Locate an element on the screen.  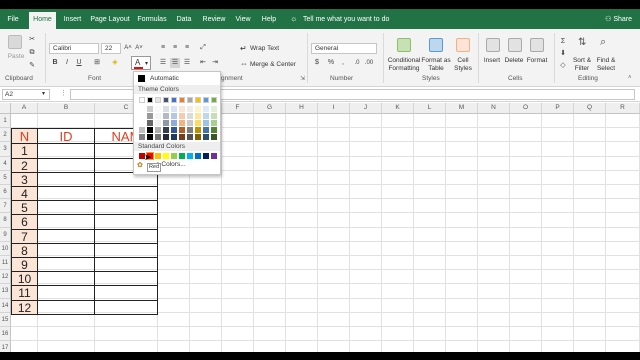
row-header: 17 is located at coordinates (5, 346).